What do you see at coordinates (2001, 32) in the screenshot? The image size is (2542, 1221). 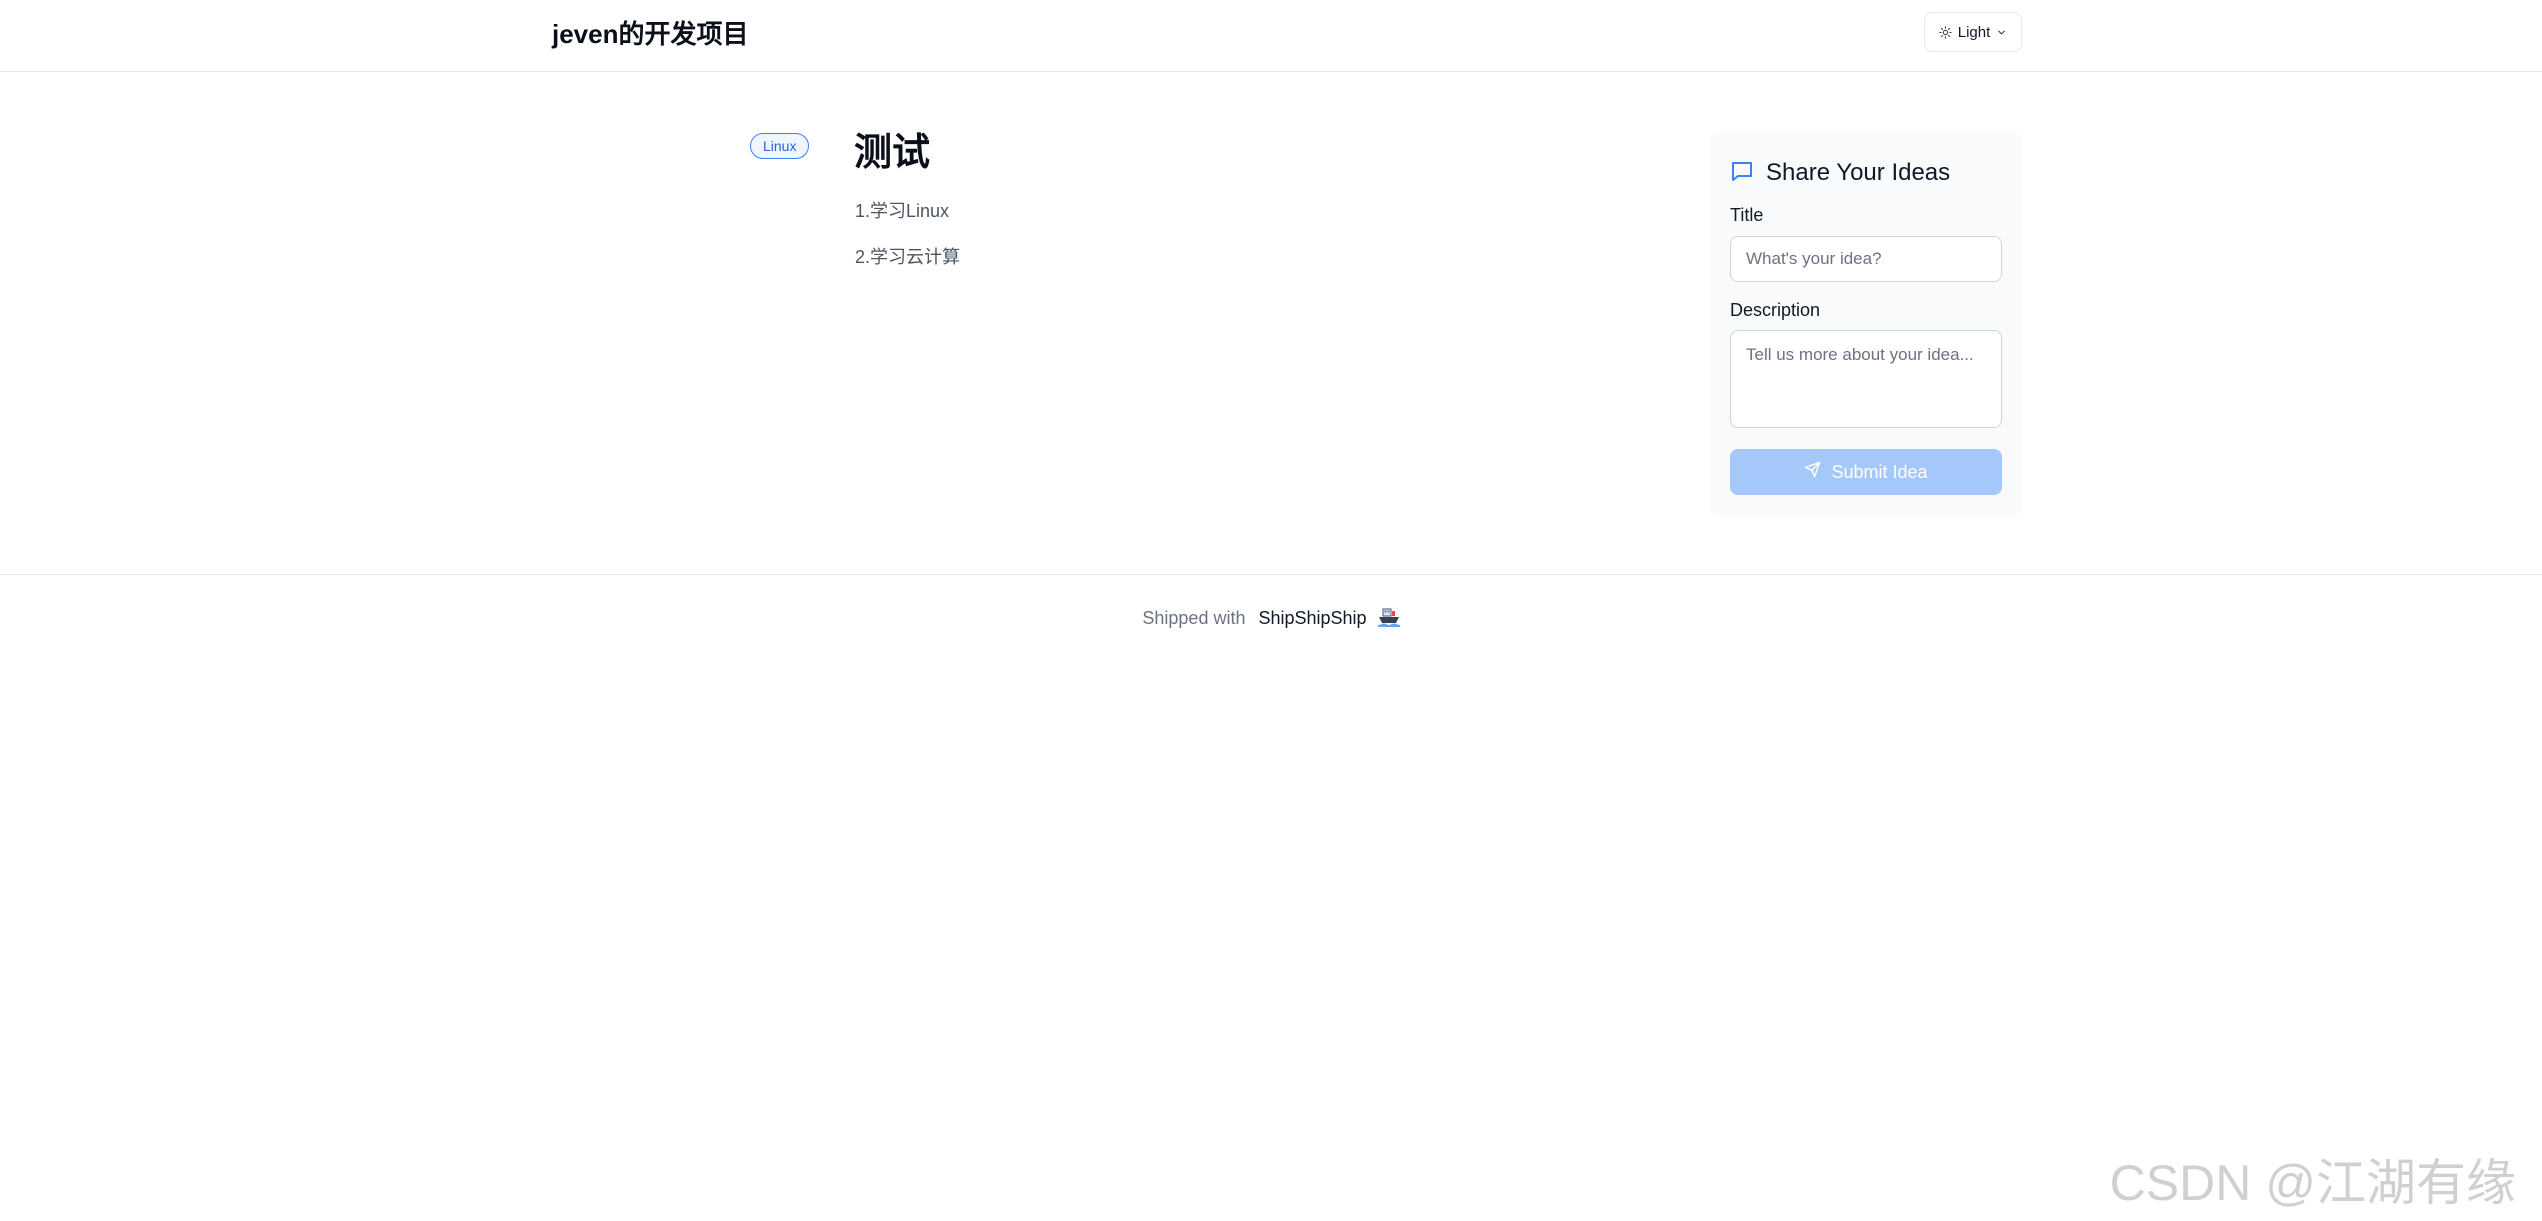 I see `chevron-down-icon` at bounding box center [2001, 32].